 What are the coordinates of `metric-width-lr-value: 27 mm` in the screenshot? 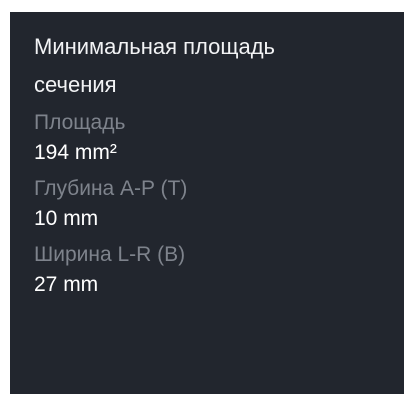 It's located at (66, 284).